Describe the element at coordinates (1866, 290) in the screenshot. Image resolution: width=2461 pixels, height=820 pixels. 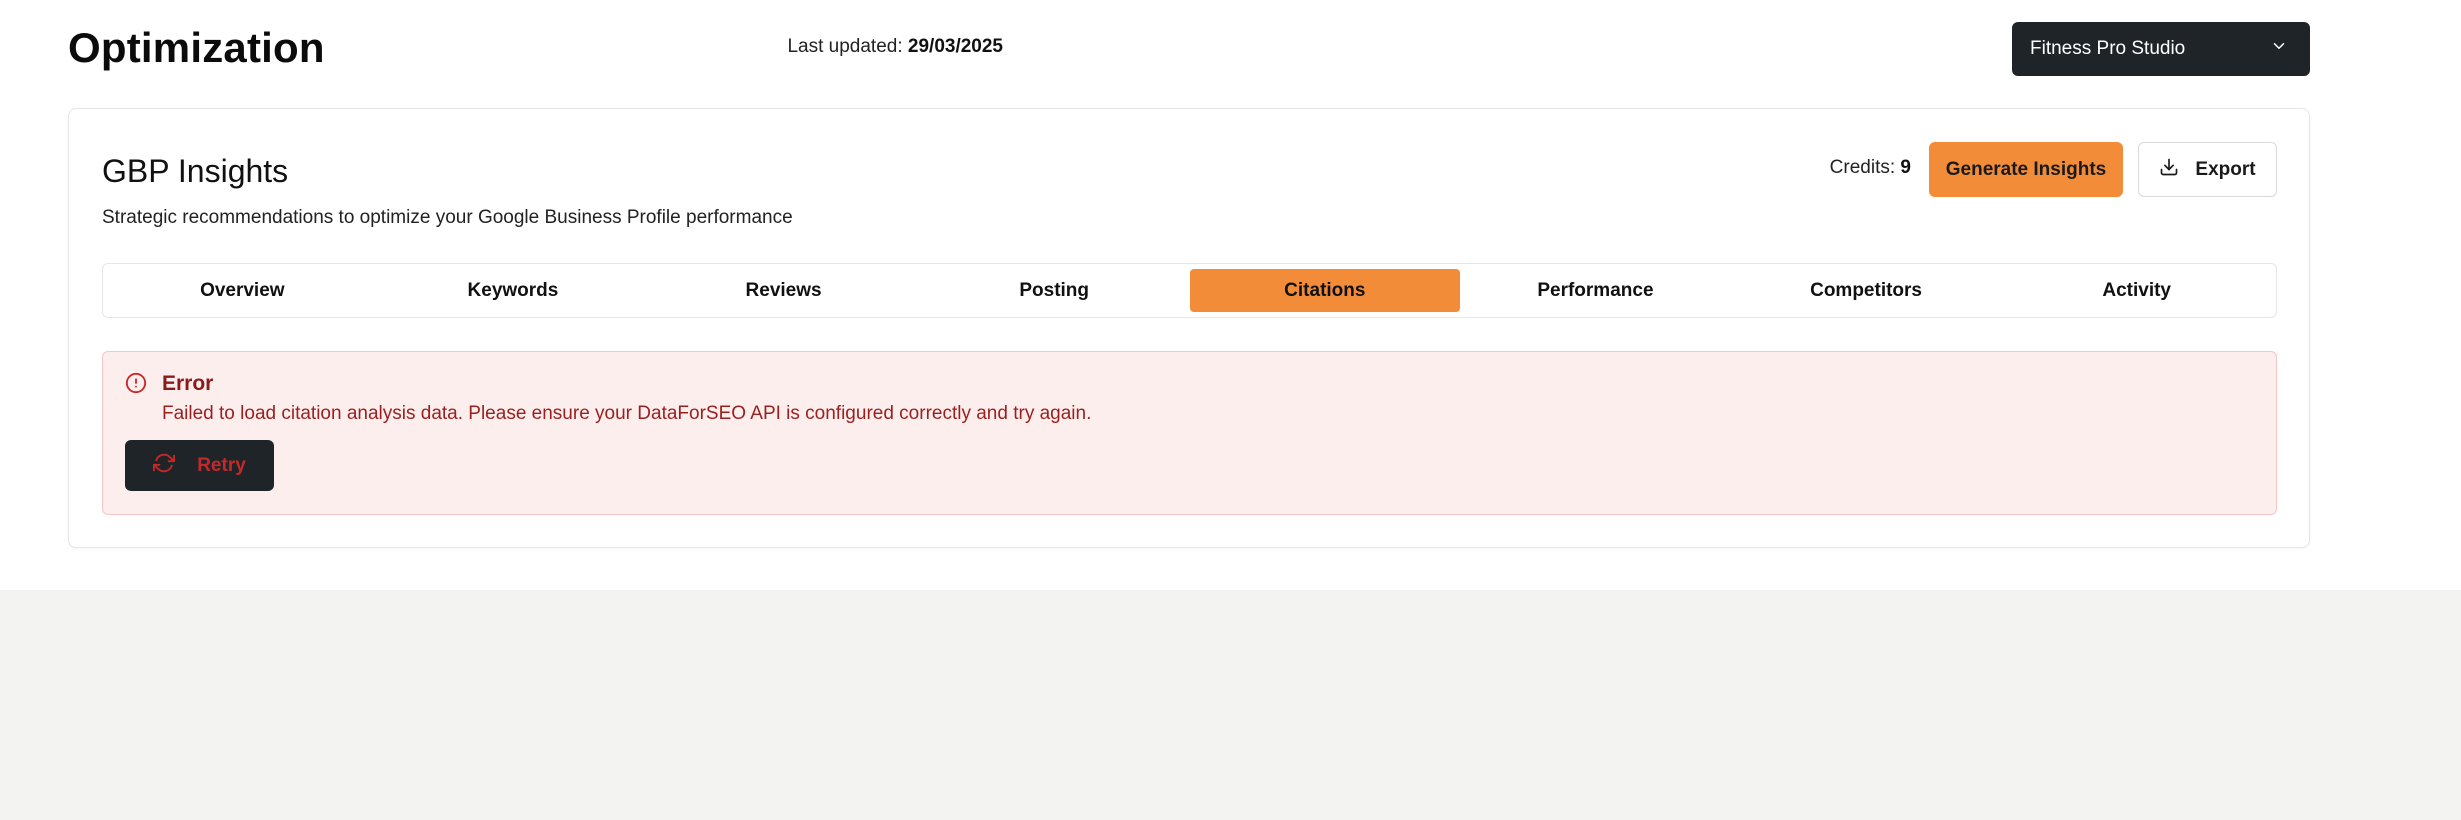
I see `tab-competitors: Competitors` at that location.